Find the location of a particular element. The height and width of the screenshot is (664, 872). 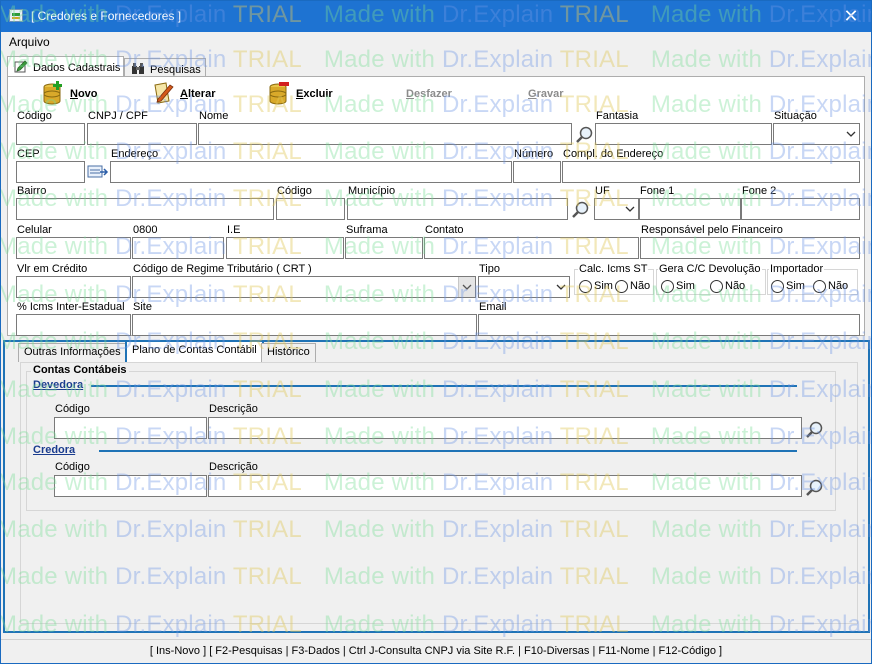

email-field is located at coordinates (669, 325).